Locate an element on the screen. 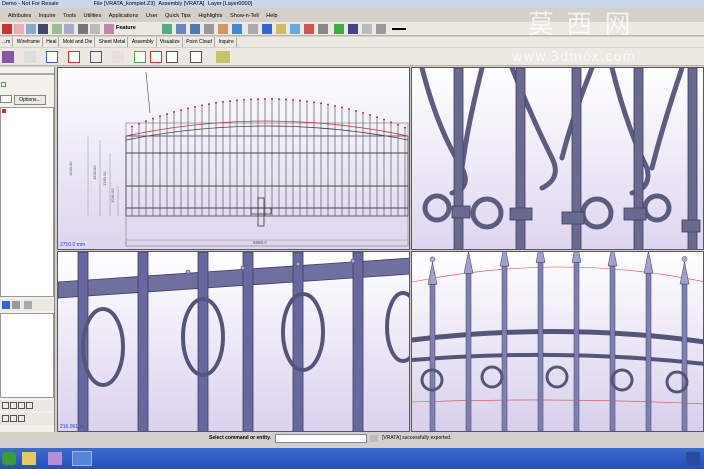 The image size is (704, 469). undo-arrow-icon is located at coordinates (57, 29).